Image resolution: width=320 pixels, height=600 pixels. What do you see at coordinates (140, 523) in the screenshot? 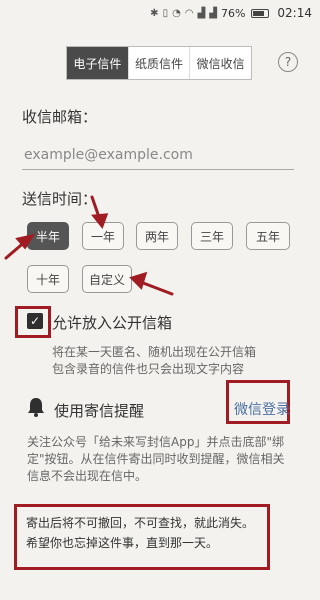
I see `warning-line-1: 寄出后将不可撤回，不可查找，就此消失。` at bounding box center [140, 523].